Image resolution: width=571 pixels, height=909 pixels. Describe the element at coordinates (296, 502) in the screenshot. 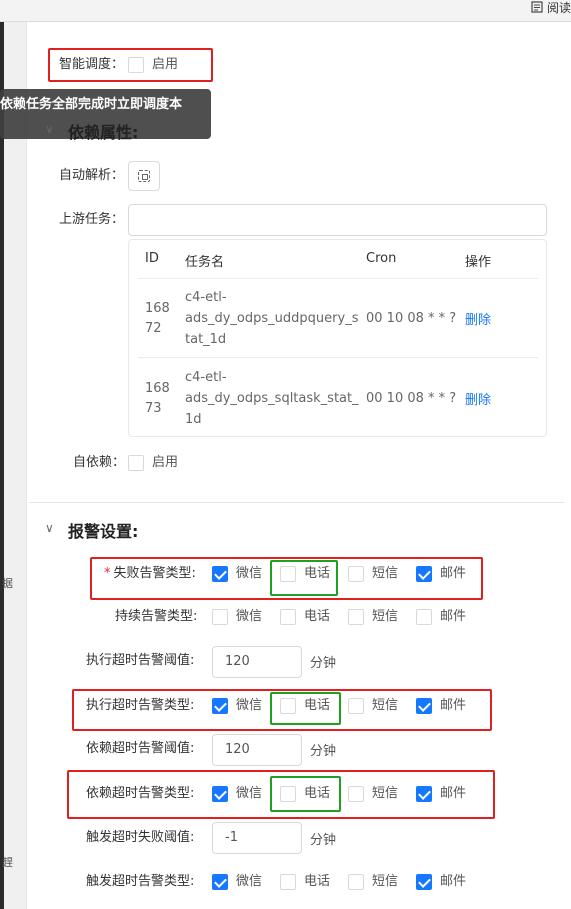

I see `section-divider` at that location.